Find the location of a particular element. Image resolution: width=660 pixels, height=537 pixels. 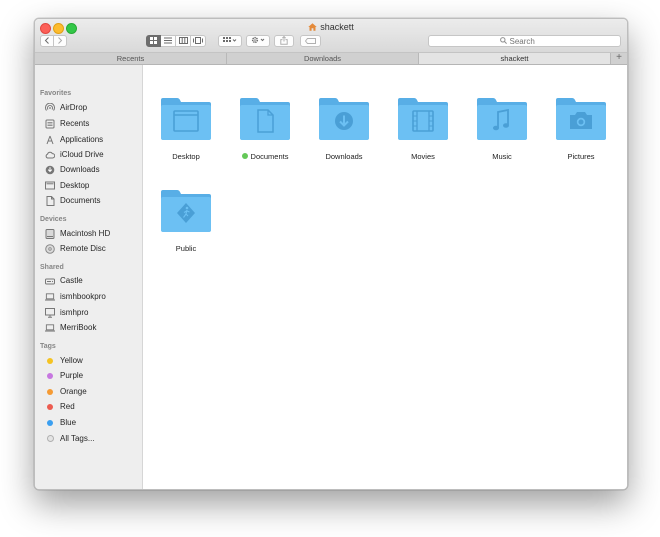

folder-pictures: Pictures is located at coordinates (581, 129).